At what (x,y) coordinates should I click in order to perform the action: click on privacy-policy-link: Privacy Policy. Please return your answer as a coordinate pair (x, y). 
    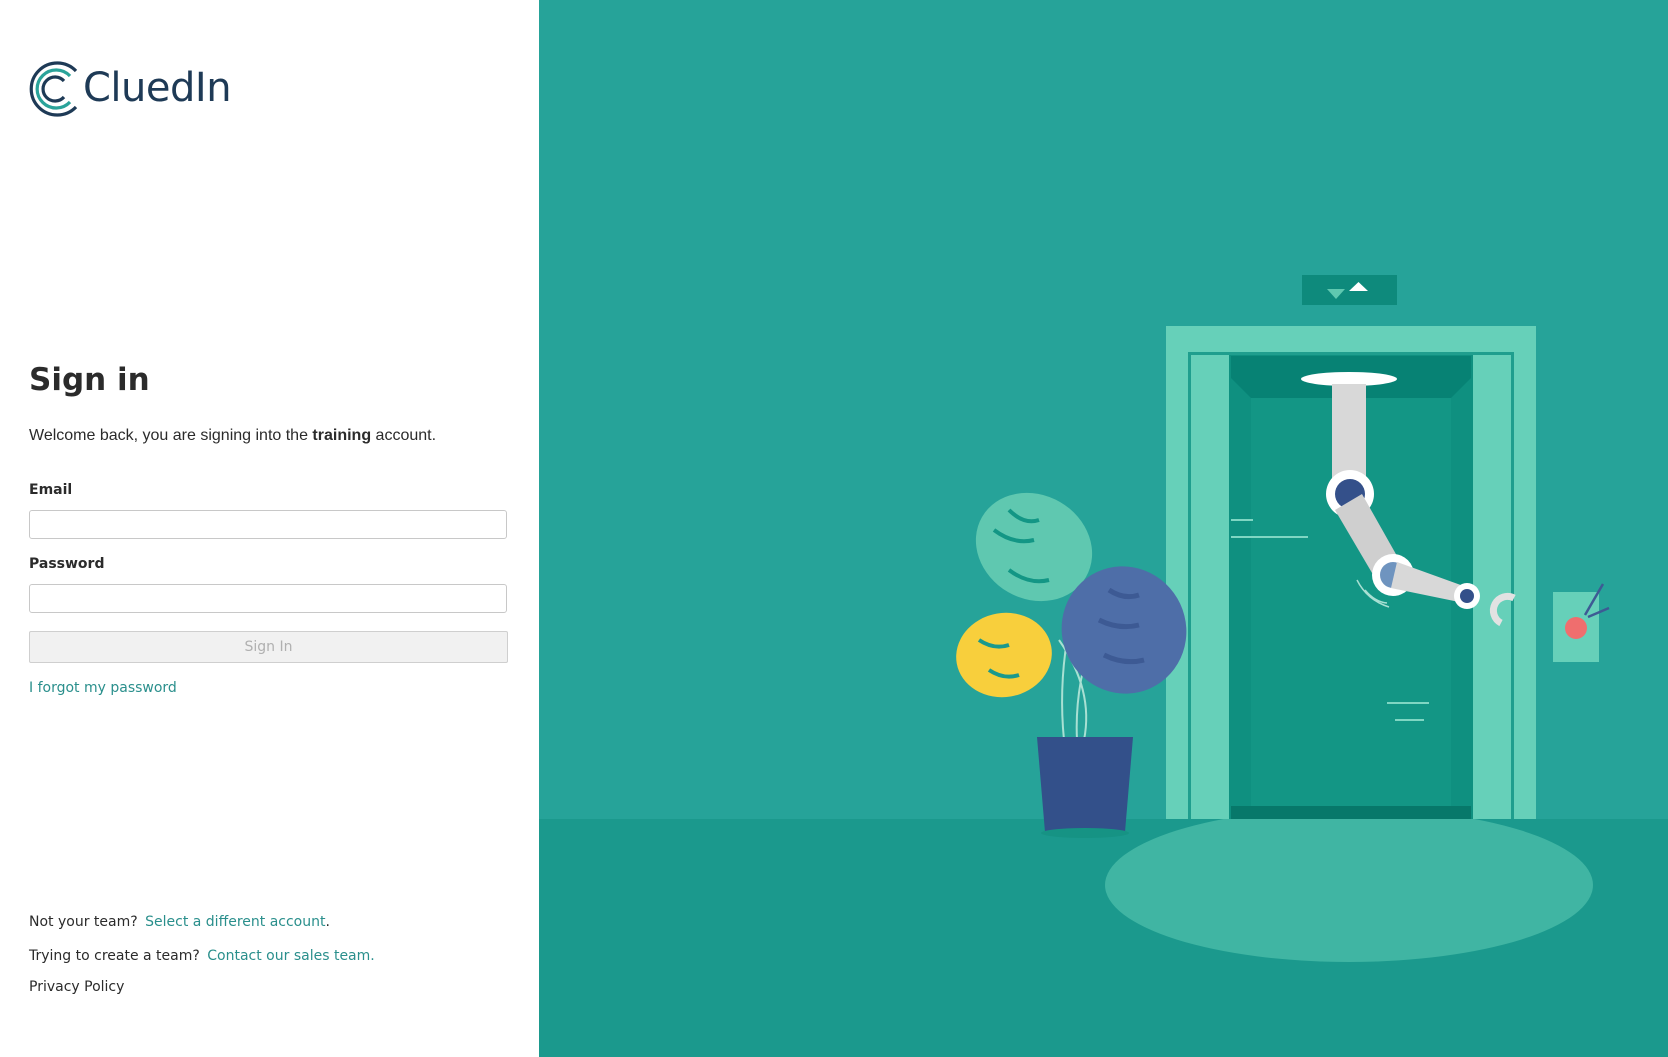
    Looking at the image, I should click on (76, 987).